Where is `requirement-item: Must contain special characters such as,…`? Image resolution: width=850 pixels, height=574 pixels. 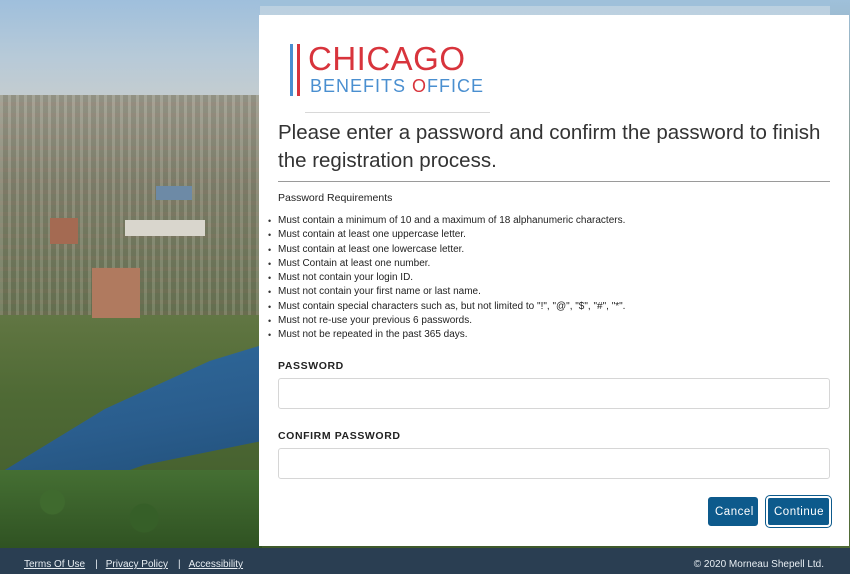 requirement-item: Must contain special characters such as,… is located at coordinates (549, 307).